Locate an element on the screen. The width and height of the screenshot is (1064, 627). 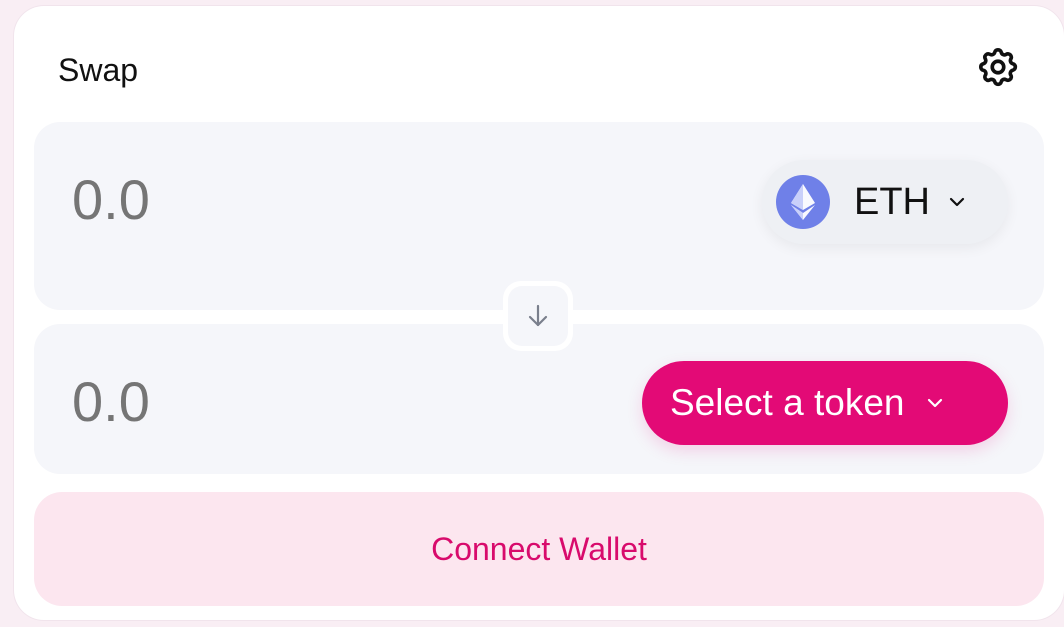
arrow-down-icon is located at coordinates (538, 316).